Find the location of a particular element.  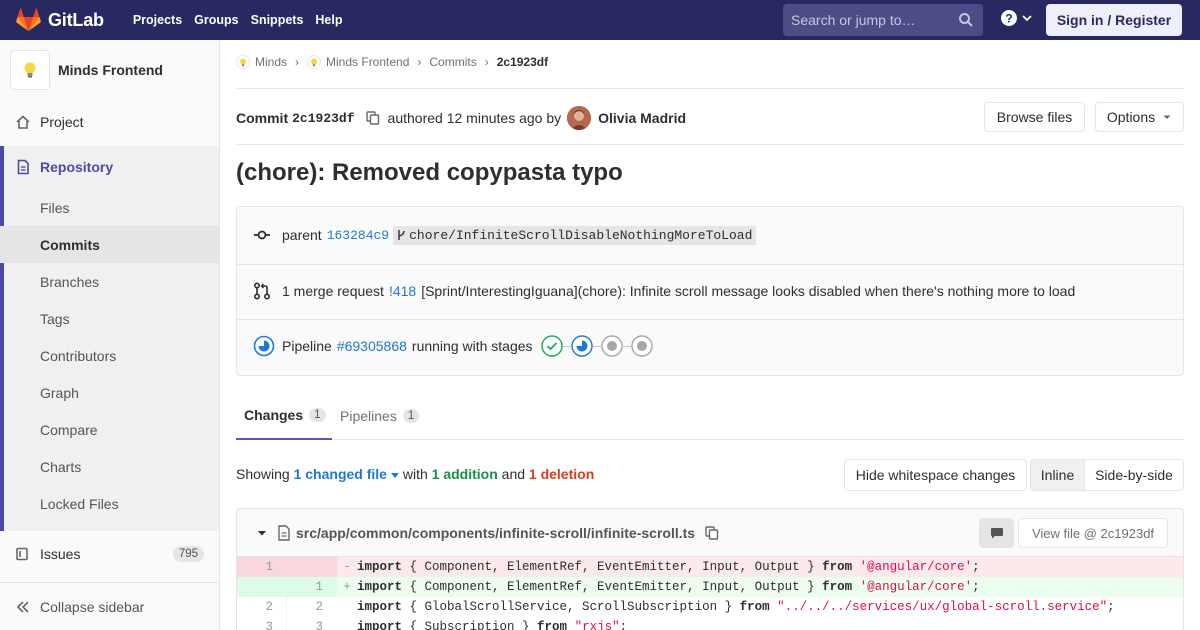

diff-line-context: 3 3 import { Subscription } from "rxjs"; is located at coordinates (710, 623).